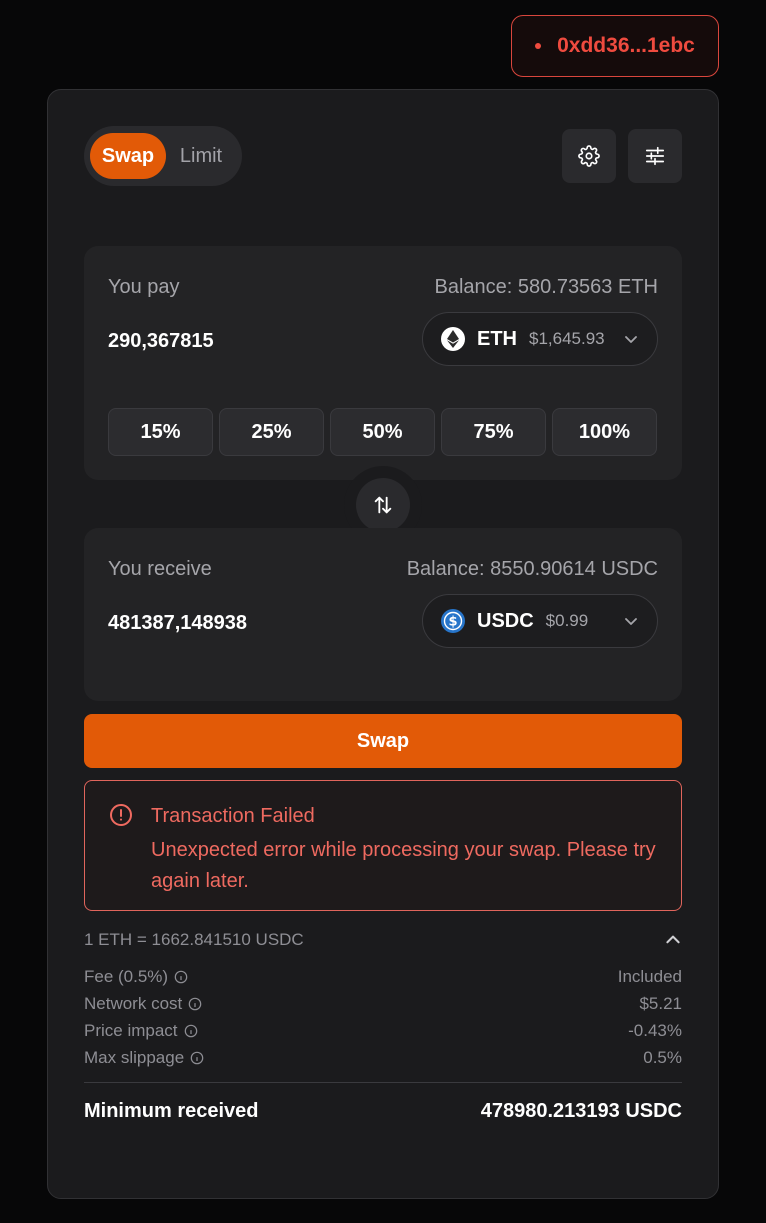 This screenshot has width=766, height=1223. Describe the element at coordinates (160, 569) in the screenshot. I see `receive-label: You receive` at that location.